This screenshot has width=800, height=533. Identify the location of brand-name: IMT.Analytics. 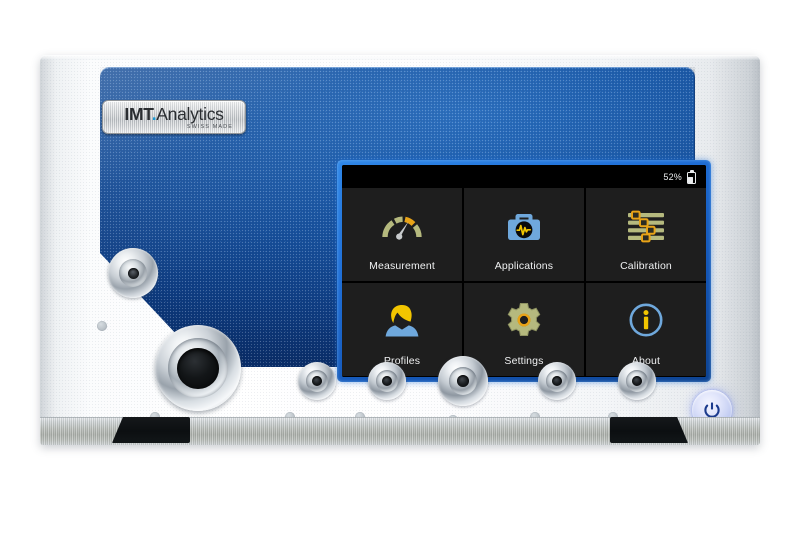
(174, 113).